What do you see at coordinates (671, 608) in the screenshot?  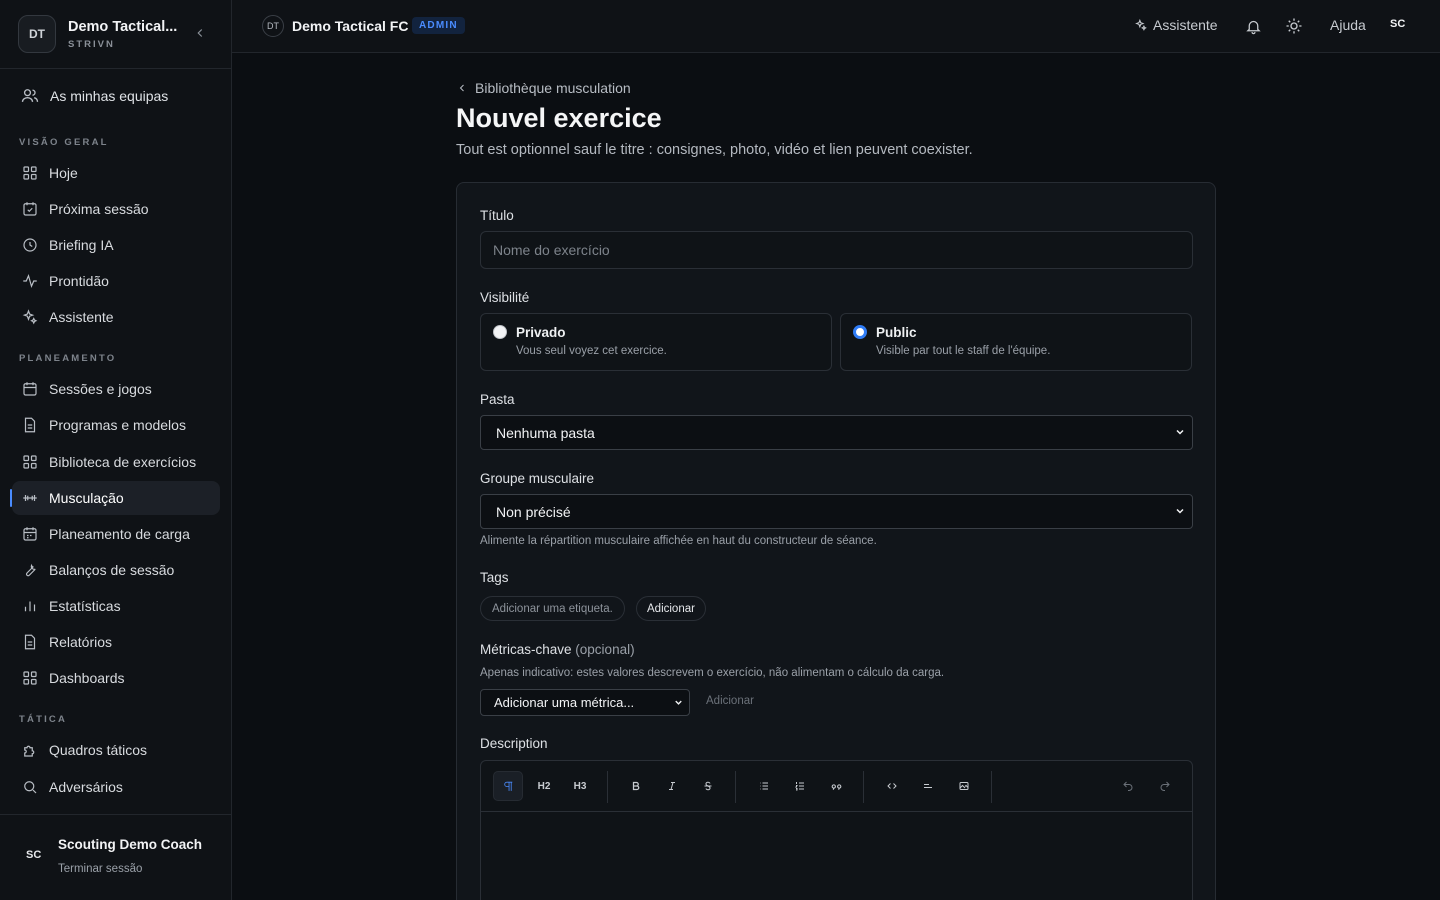 I see `add-tag-button: Adicionar` at bounding box center [671, 608].